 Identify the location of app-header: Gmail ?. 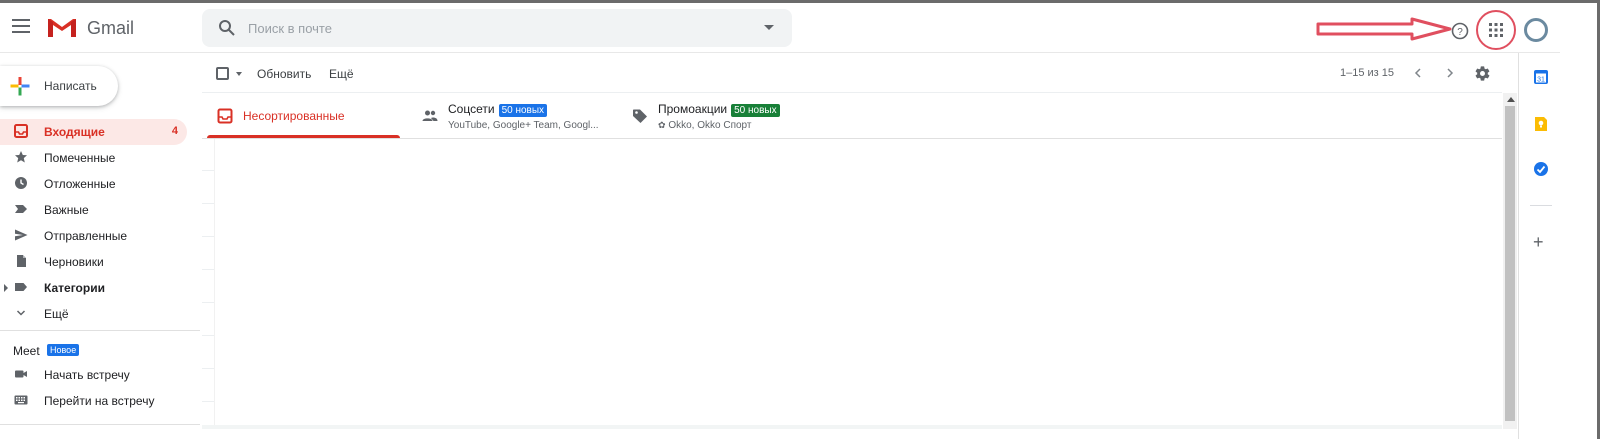
(780, 28).